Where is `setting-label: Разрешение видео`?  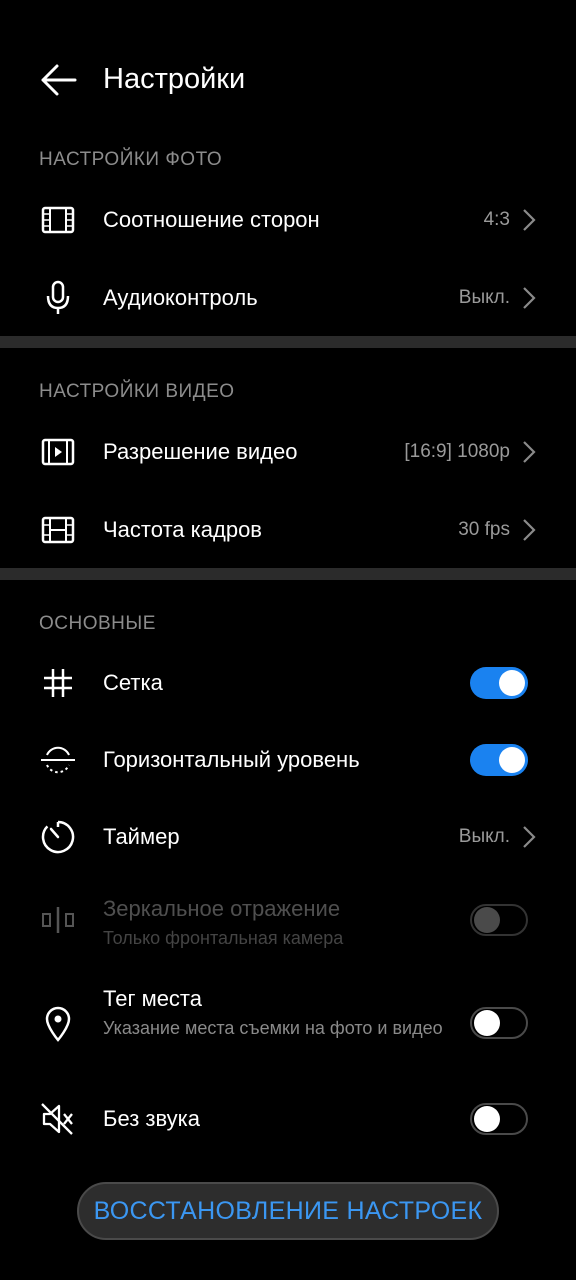 setting-label: Разрешение видео is located at coordinates (200, 451).